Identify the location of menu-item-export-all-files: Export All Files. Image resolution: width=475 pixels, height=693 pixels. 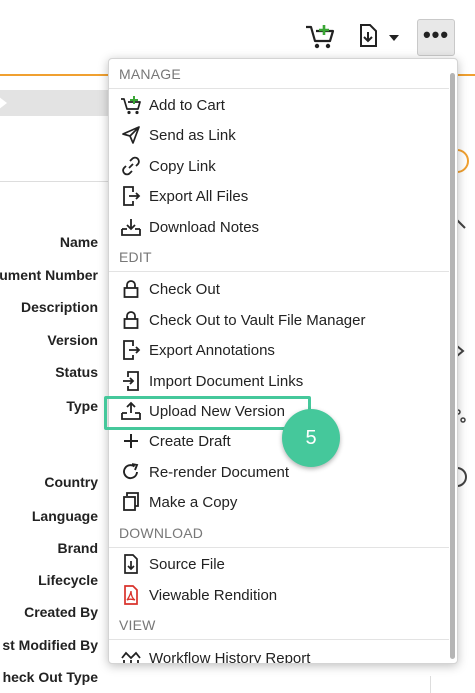
(279, 196).